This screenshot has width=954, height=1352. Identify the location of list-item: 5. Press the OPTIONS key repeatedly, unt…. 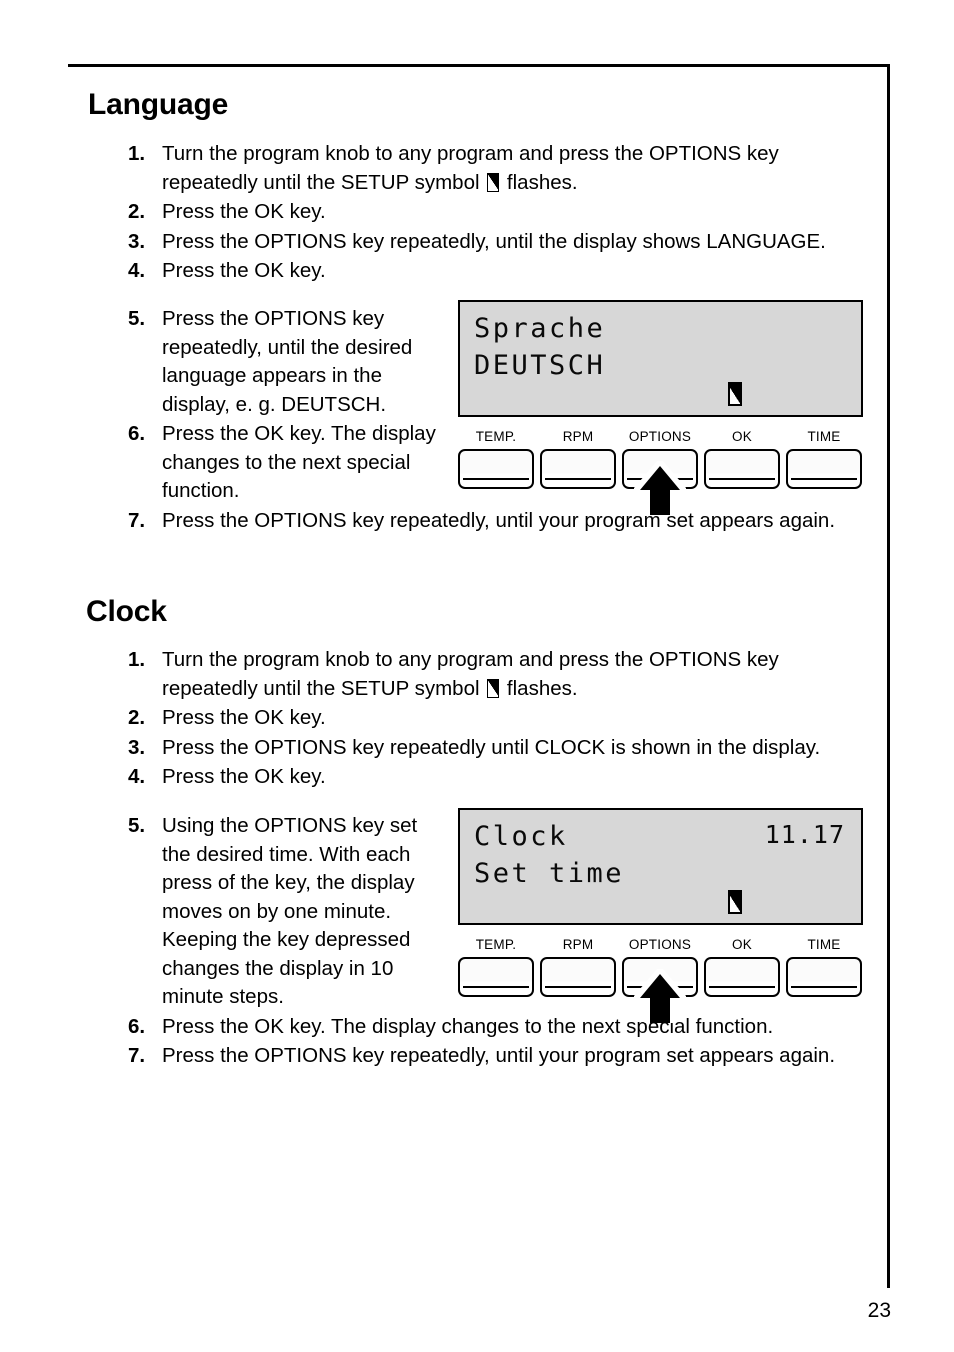
(287, 362).